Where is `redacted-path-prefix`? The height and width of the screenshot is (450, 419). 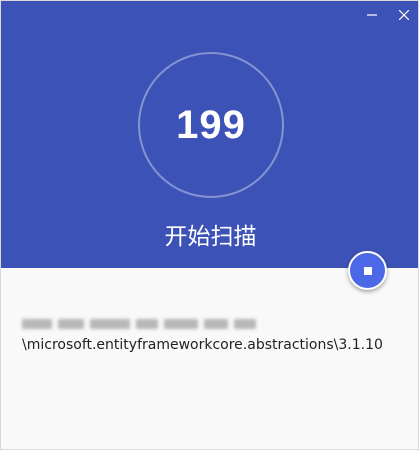
redacted-path-prefix is located at coordinates (139, 324).